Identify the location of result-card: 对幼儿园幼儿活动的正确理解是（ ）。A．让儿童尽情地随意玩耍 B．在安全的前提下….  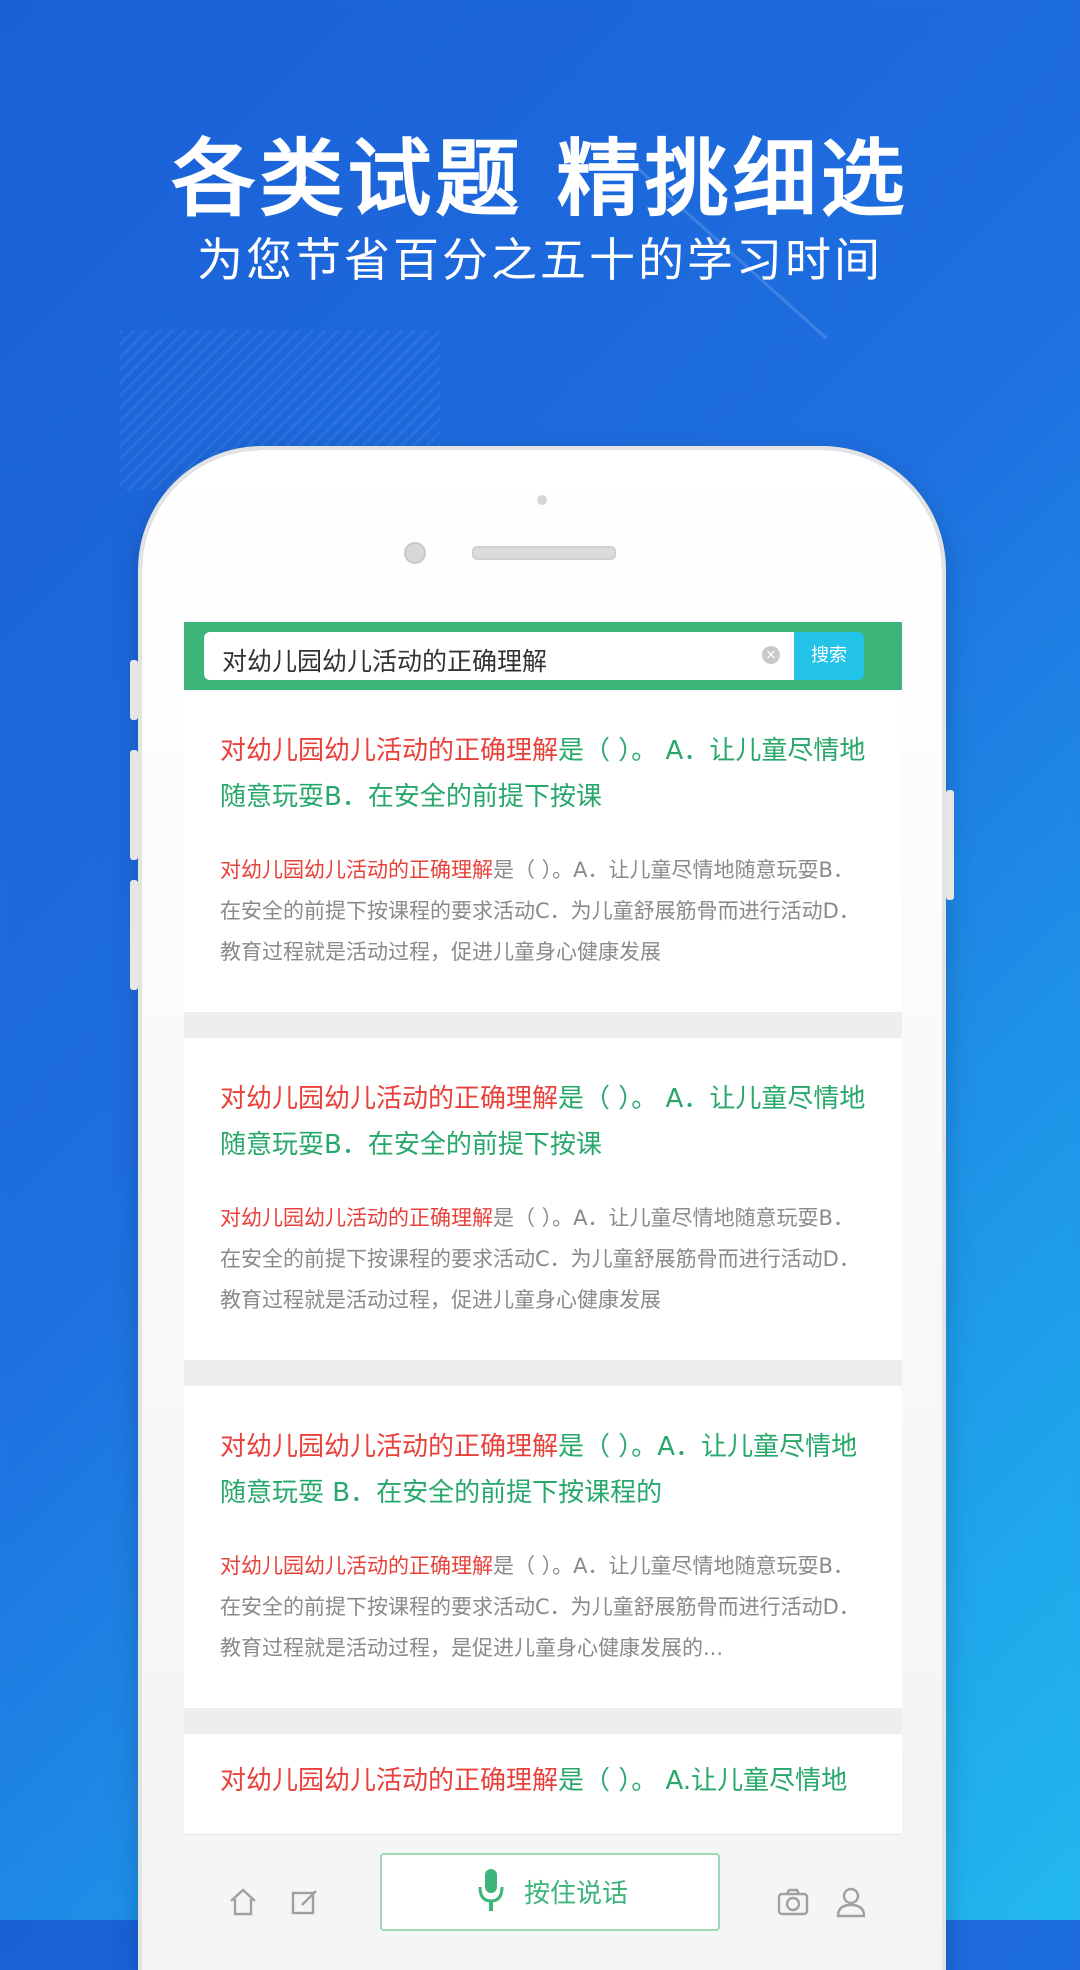
(543, 1547).